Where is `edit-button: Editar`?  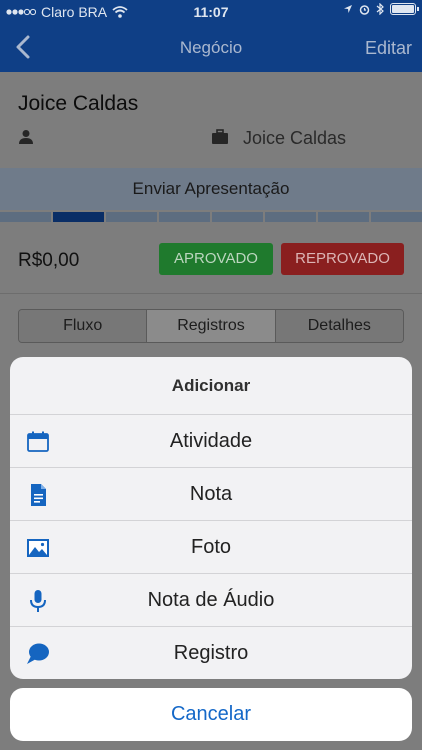
edit-button: Editar is located at coordinates (388, 48).